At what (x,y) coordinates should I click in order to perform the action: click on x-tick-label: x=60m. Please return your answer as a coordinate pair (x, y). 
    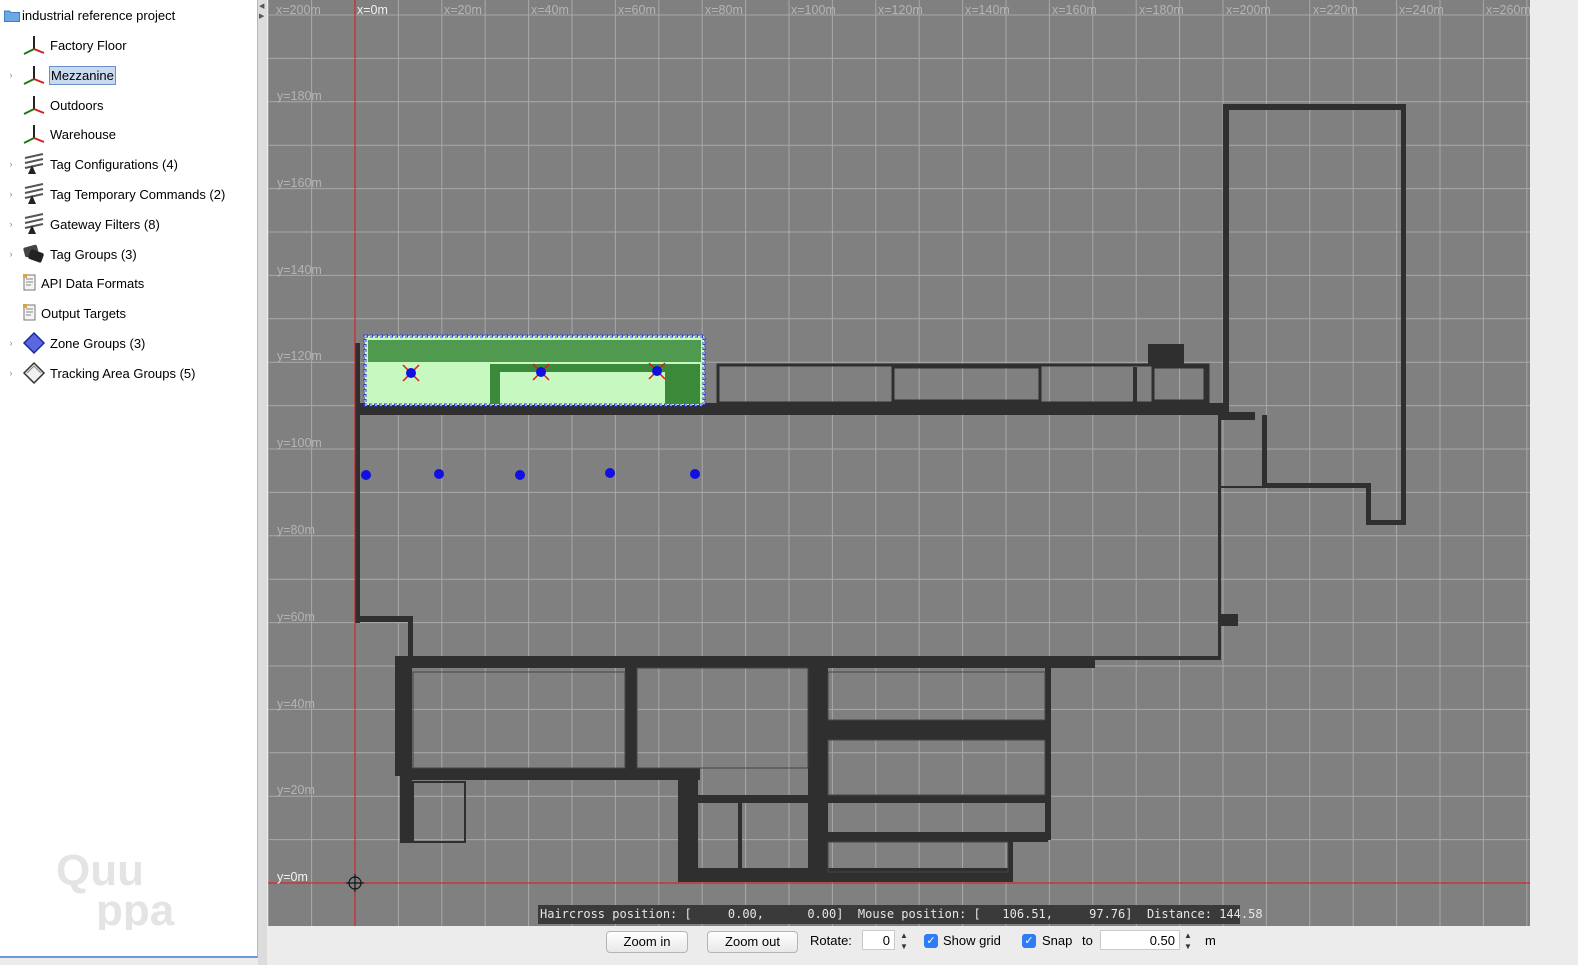
    Looking at the image, I should click on (637, 10).